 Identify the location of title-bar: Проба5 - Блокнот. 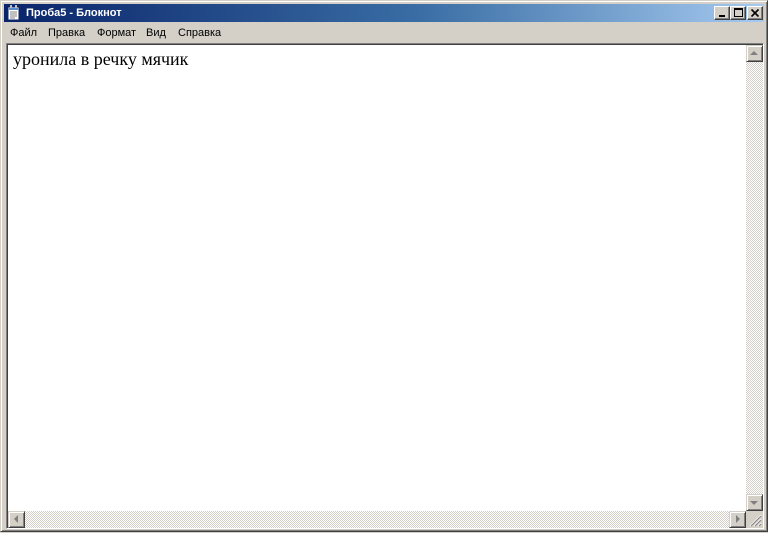
(384, 13).